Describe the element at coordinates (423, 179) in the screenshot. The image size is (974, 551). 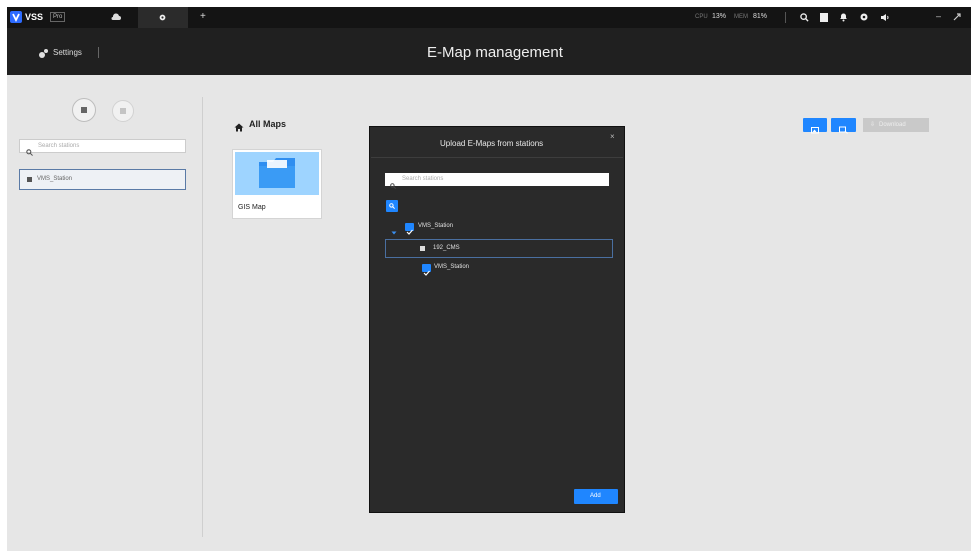
I see `dialog-search-placeholder: Search stations` at that location.